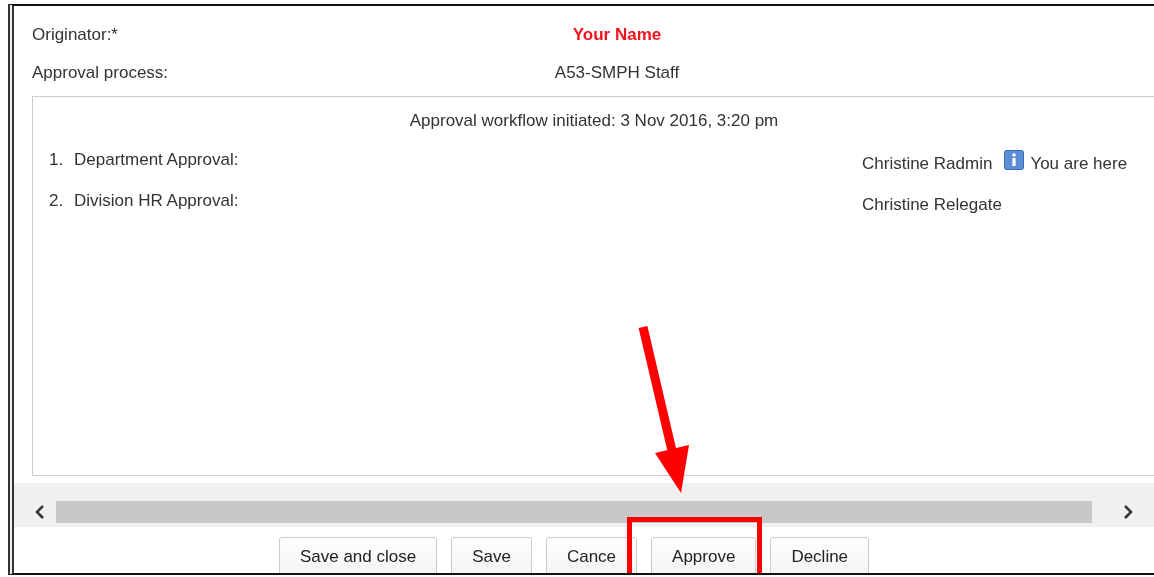 The width and height of the screenshot is (1154, 577). What do you see at coordinates (157, 200) in the screenshot?
I see `step-name: Division HR Approval:` at bounding box center [157, 200].